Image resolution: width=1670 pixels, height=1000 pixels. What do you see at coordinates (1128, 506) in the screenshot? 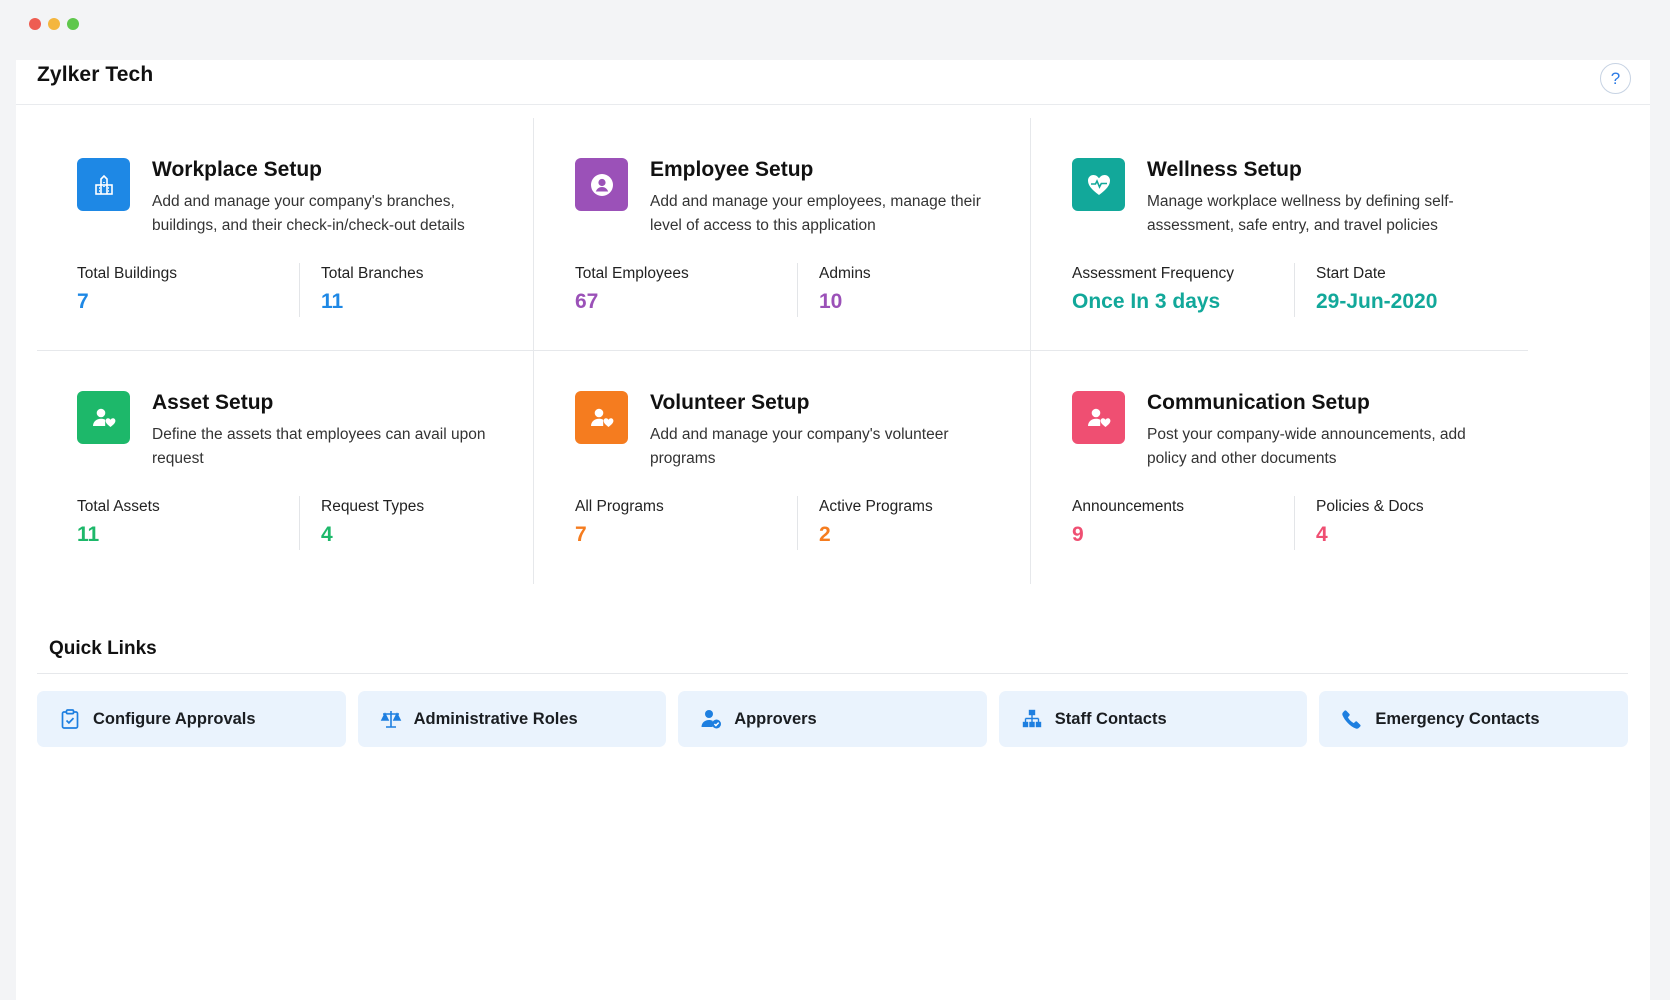
I see `stat-label: Announcements` at bounding box center [1128, 506].